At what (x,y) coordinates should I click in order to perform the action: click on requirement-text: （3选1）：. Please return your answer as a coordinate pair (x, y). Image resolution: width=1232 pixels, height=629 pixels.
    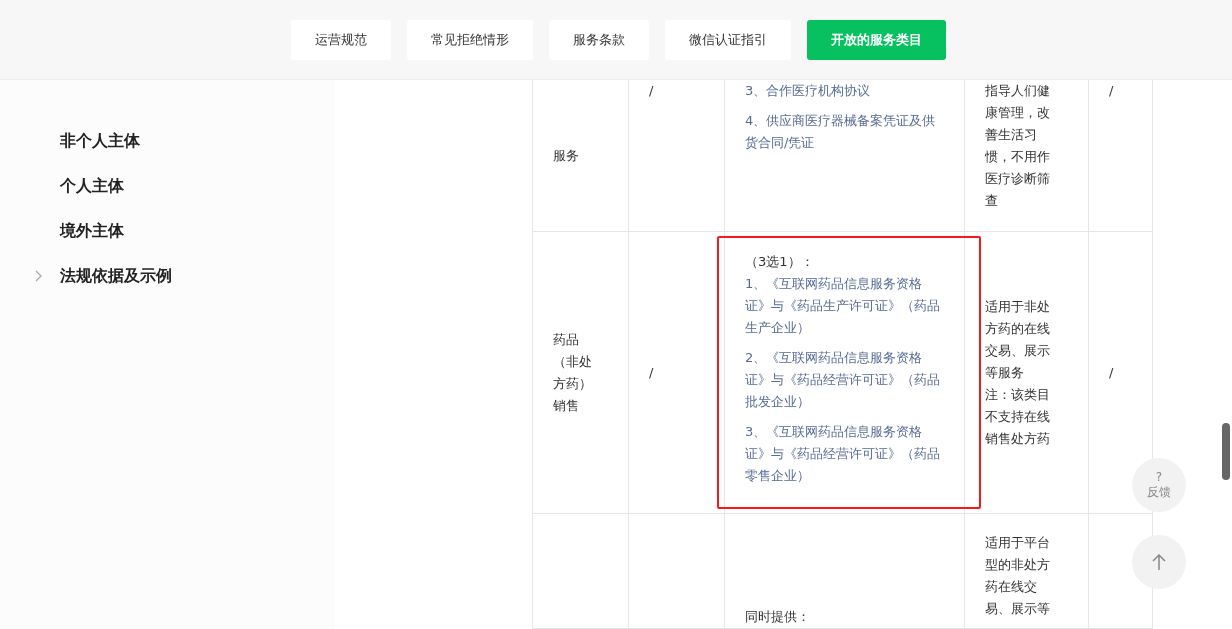
    Looking at the image, I should click on (780, 261).